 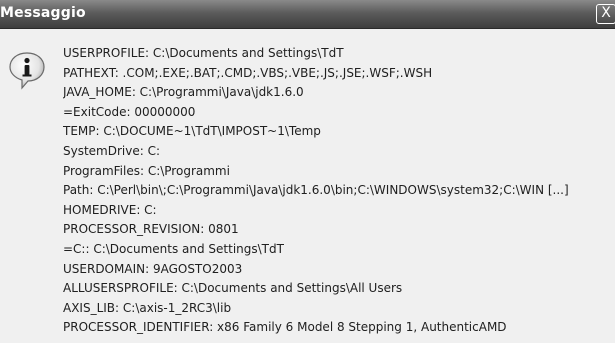 I want to click on env-line-homedrive: HOMEDRIVE: C:, so click(x=110, y=209).